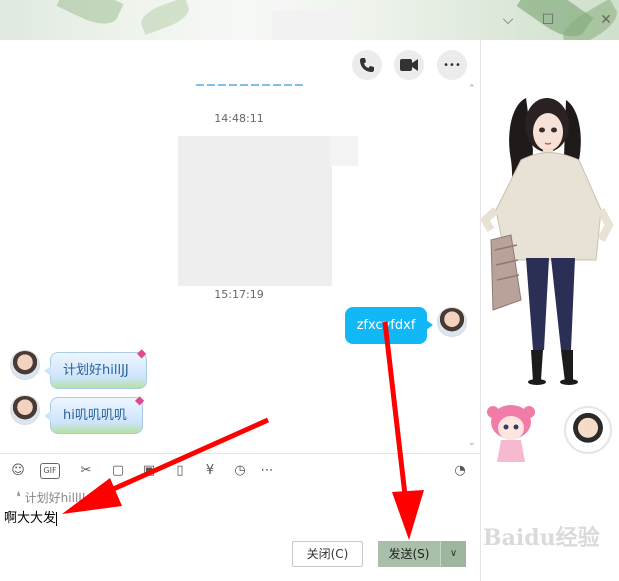 The image size is (619, 581). What do you see at coordinates (95, 370) in the screenshot?
I see `received-message-bubble: 计划好hillJJ` at bounding box center [95, 370].